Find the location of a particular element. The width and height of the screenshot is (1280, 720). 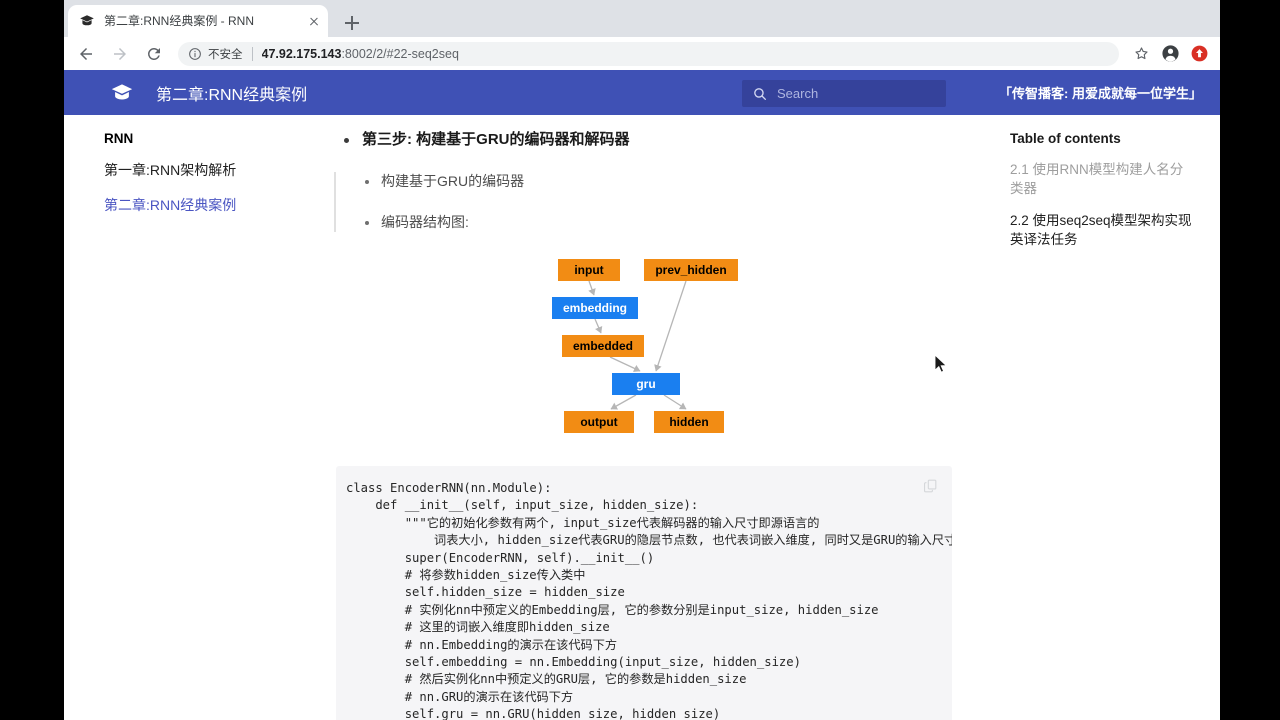

url-text: 47.92.175.143:8002/2/#22-seq2seq is located at coordinates (360, 54).